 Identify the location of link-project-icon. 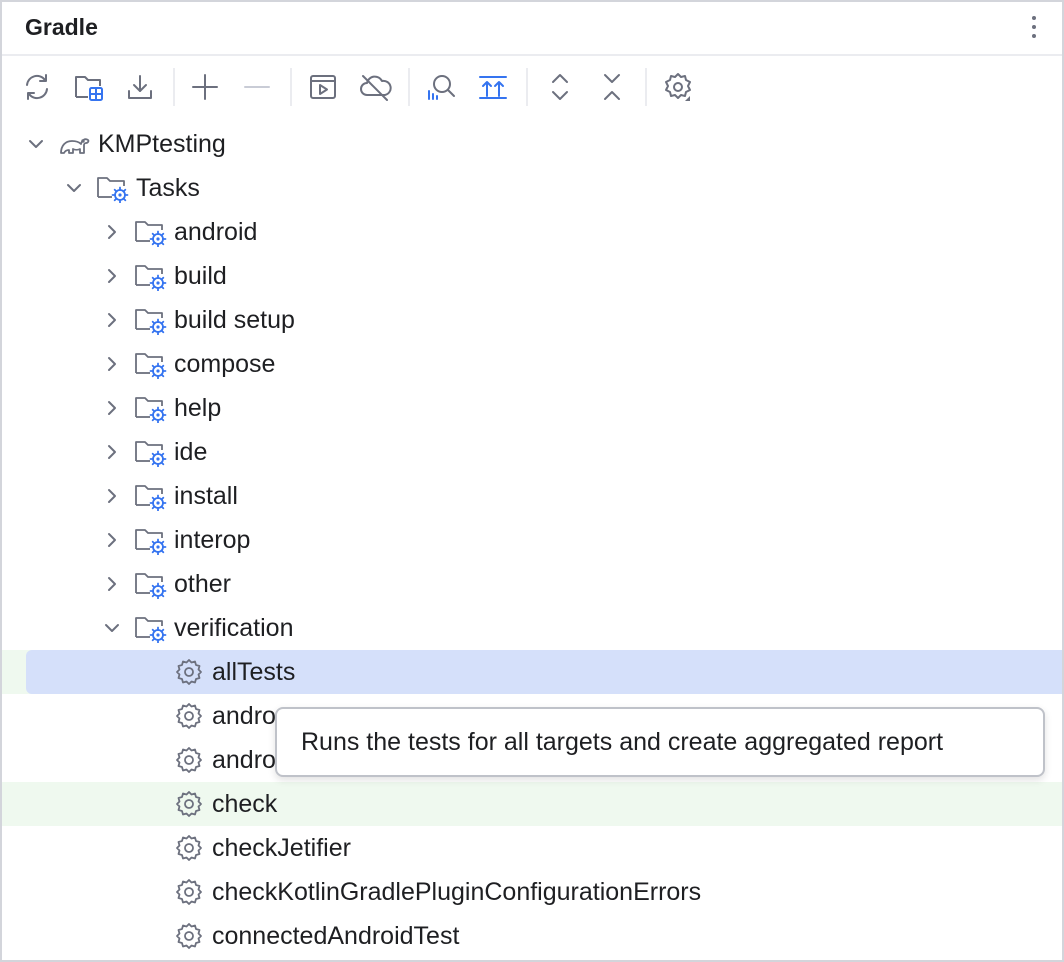
(89, 87).